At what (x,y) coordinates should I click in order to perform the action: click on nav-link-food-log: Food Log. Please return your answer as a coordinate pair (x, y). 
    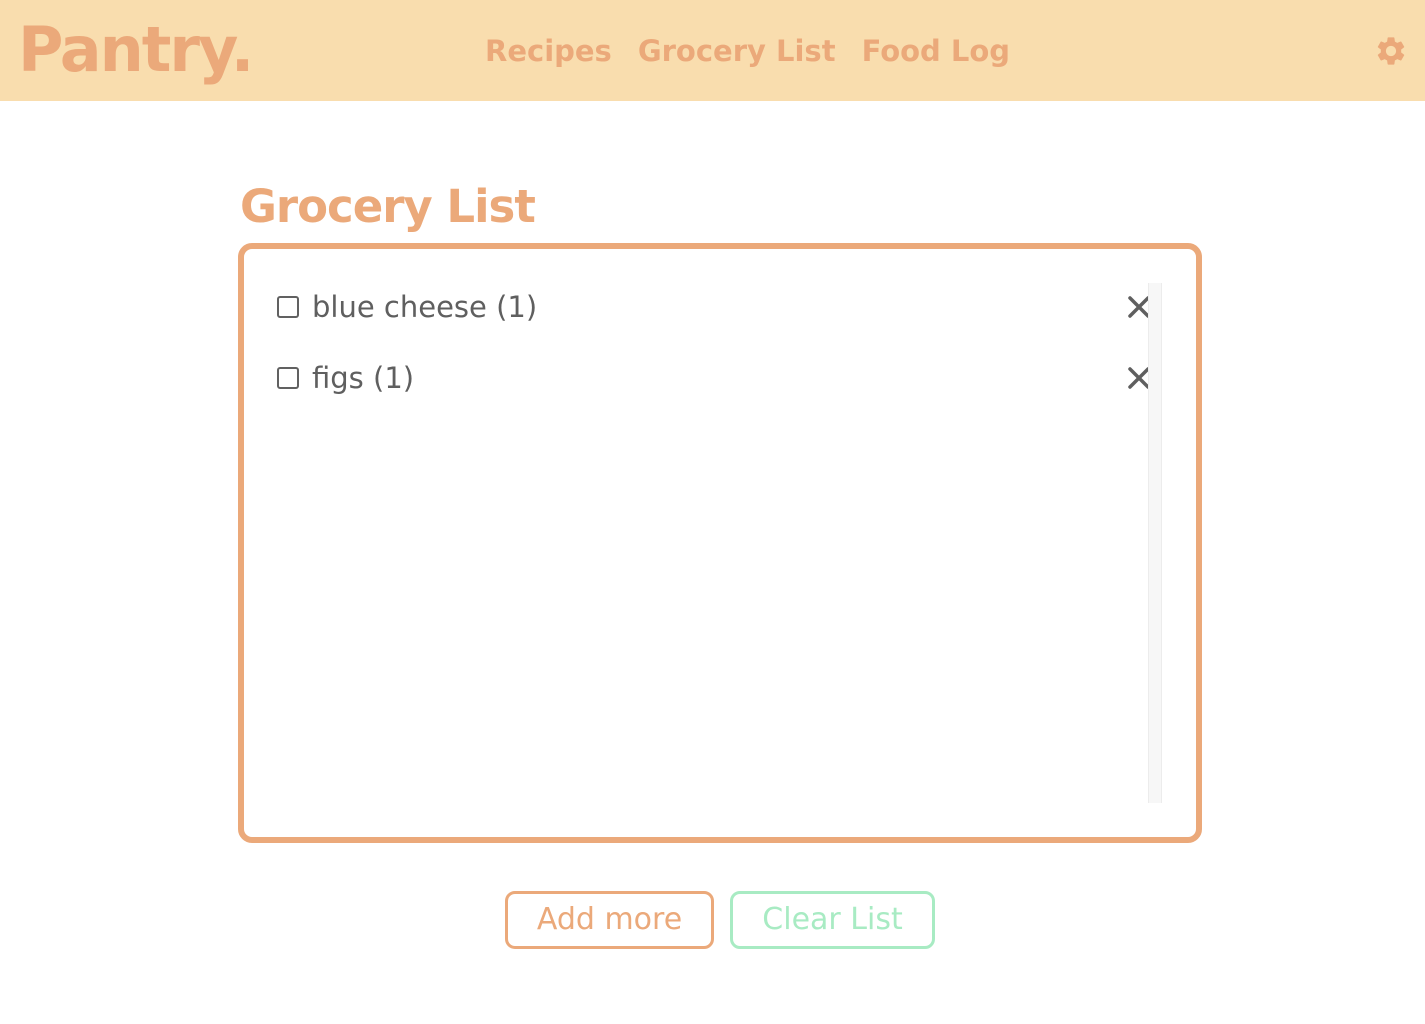
    Looking at the image, I should click on (936, 51).